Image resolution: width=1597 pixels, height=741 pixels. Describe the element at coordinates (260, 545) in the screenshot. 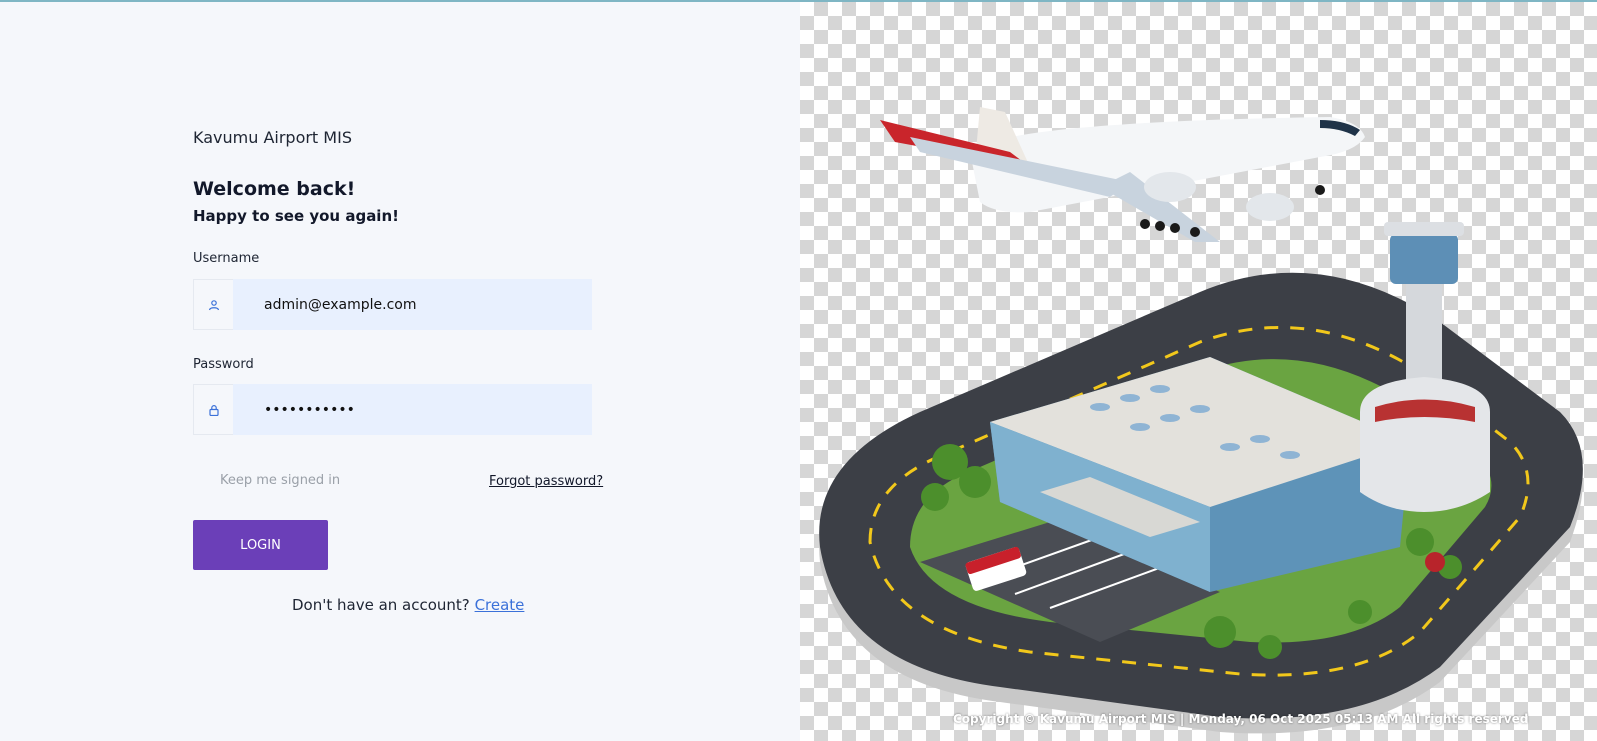

I see `login-button: LOGIN` at that location.